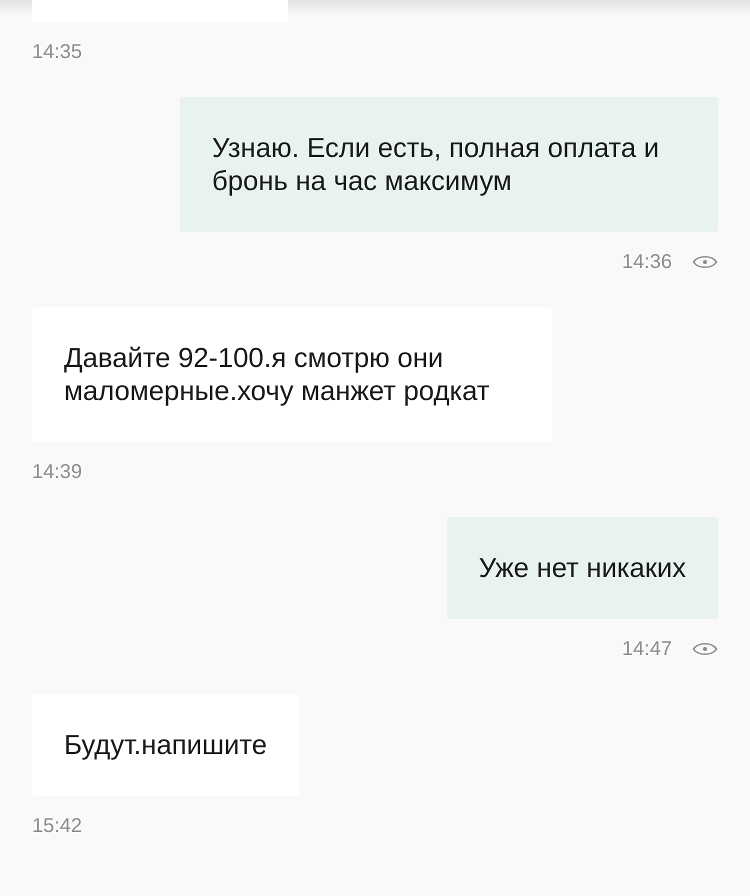 This screenshot has height=896, width=750. I want to click on message-time: 15:42, so click(57, 826).